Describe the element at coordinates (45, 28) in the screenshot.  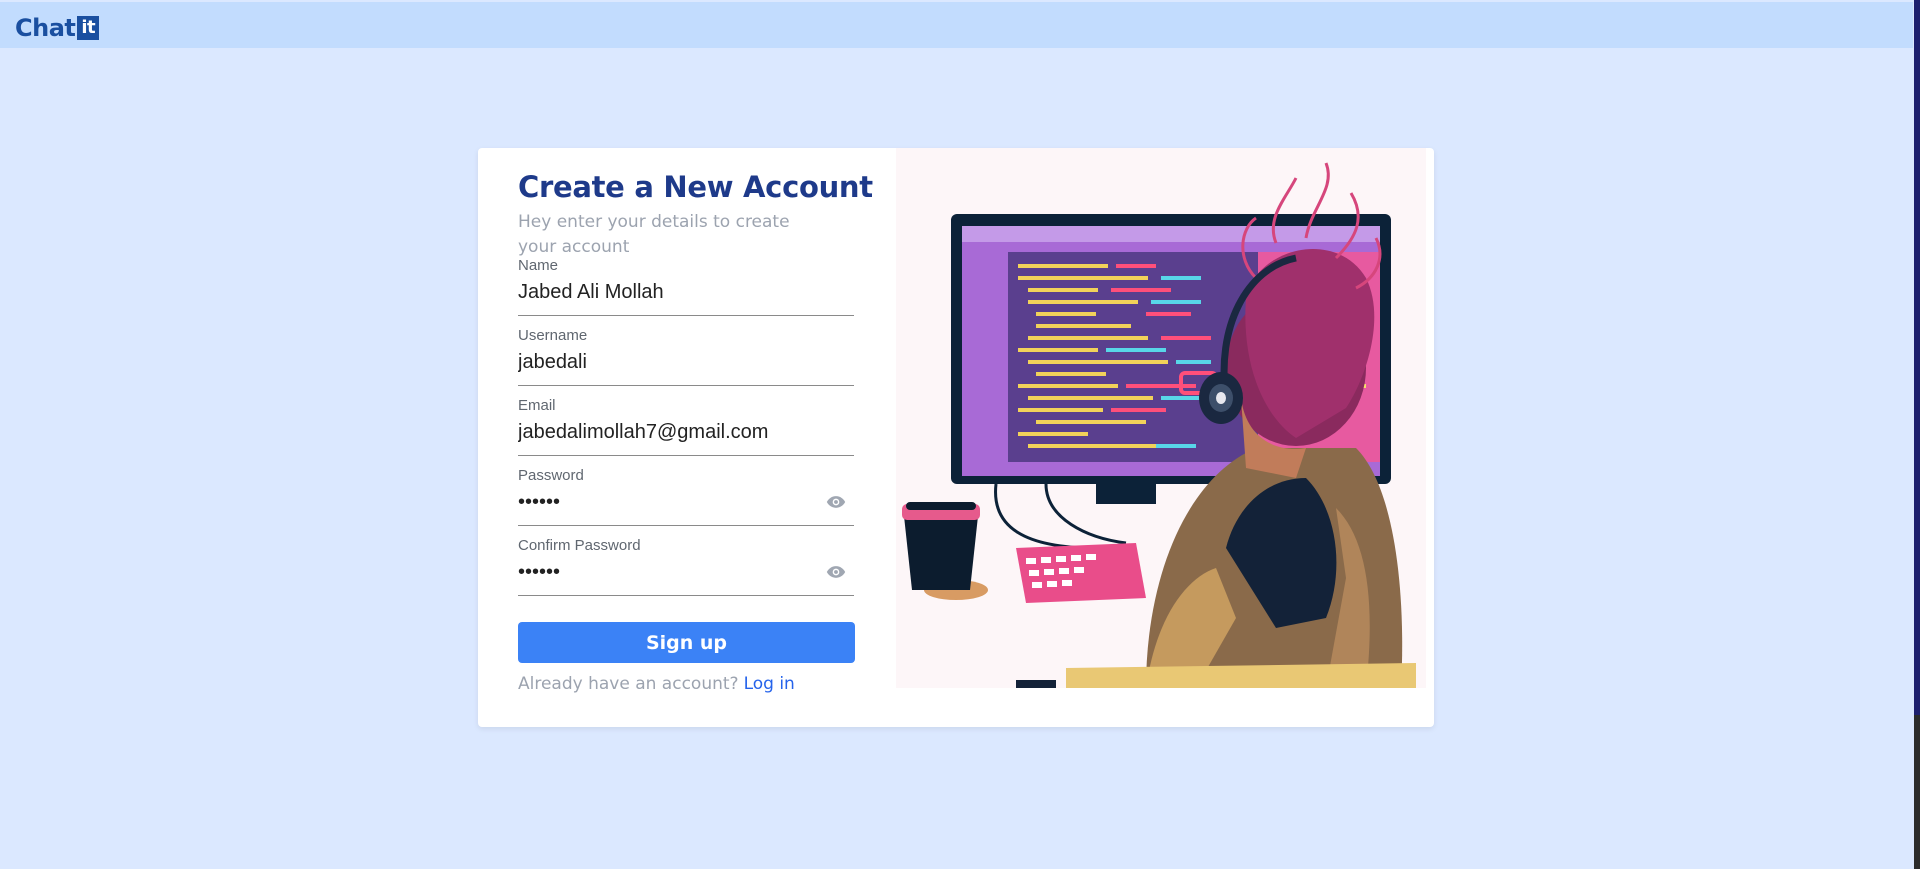
I see `logo-text: Chat` at that location.